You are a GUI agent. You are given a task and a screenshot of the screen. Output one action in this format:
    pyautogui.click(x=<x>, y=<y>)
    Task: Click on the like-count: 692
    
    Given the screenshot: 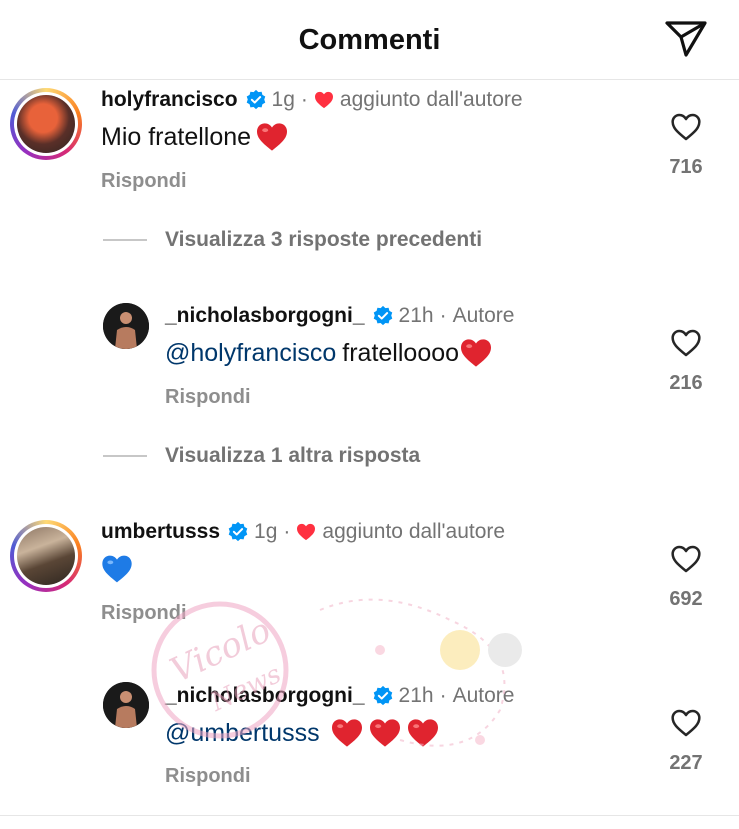 What is the action you would take?
    pyautogui.click(x=686, y=599)
    